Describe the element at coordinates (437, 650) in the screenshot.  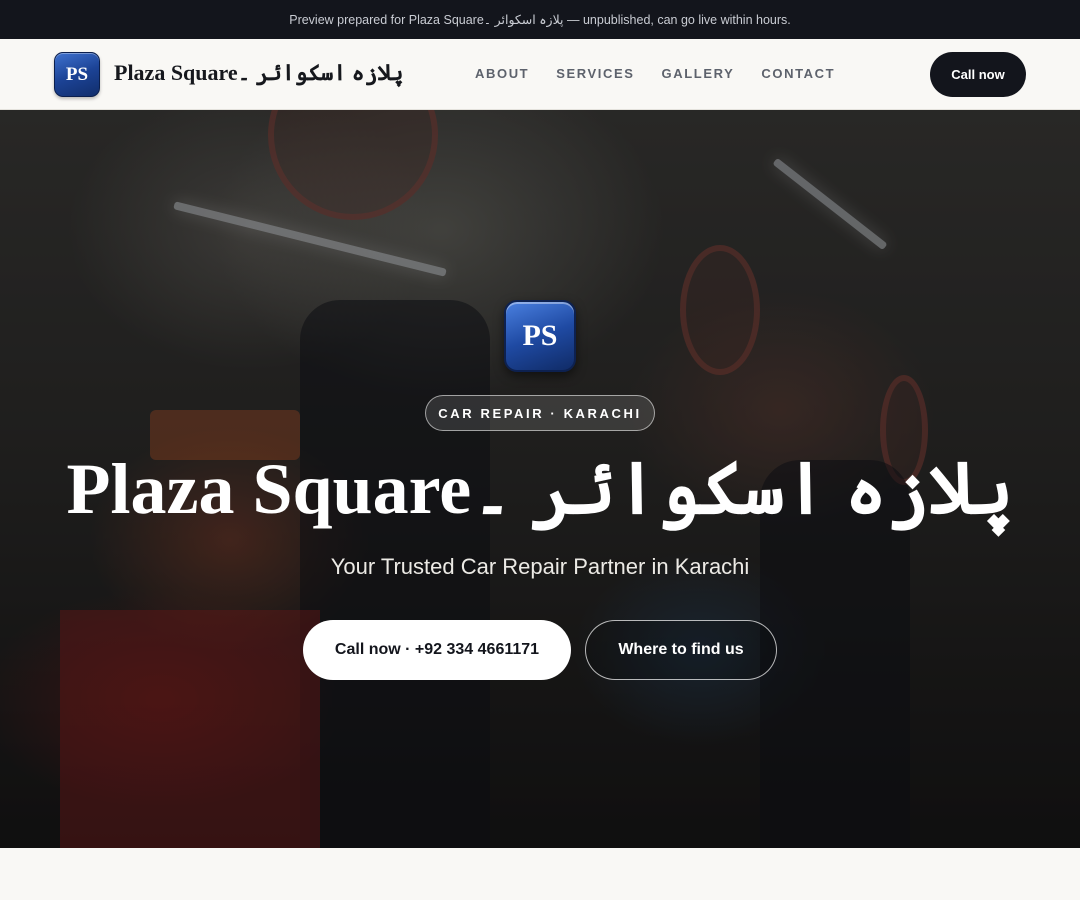
I see `call-phone-button: Call now · +92 334 4661171` at that location.